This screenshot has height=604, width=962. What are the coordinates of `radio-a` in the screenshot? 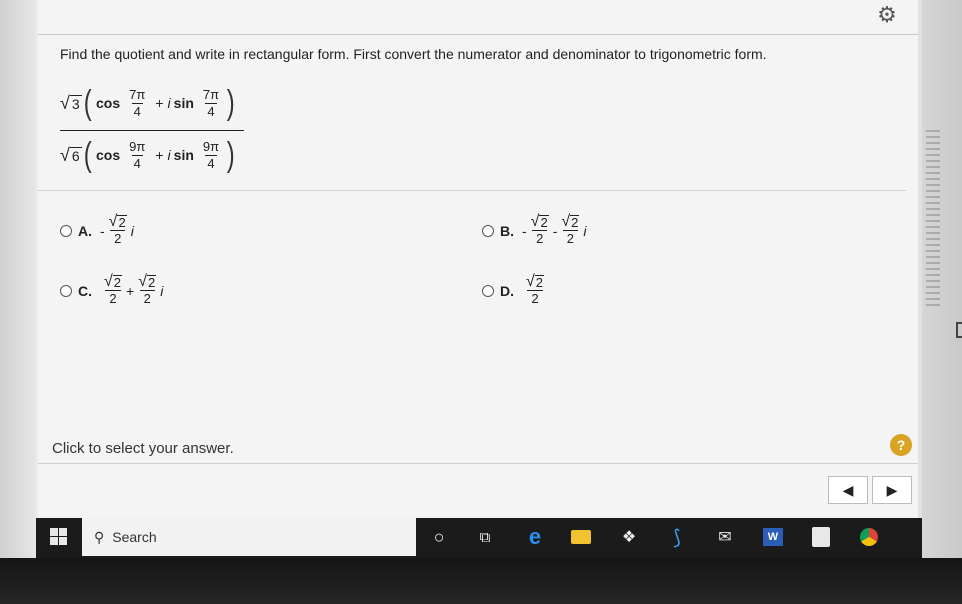 It's located at (66, 230).